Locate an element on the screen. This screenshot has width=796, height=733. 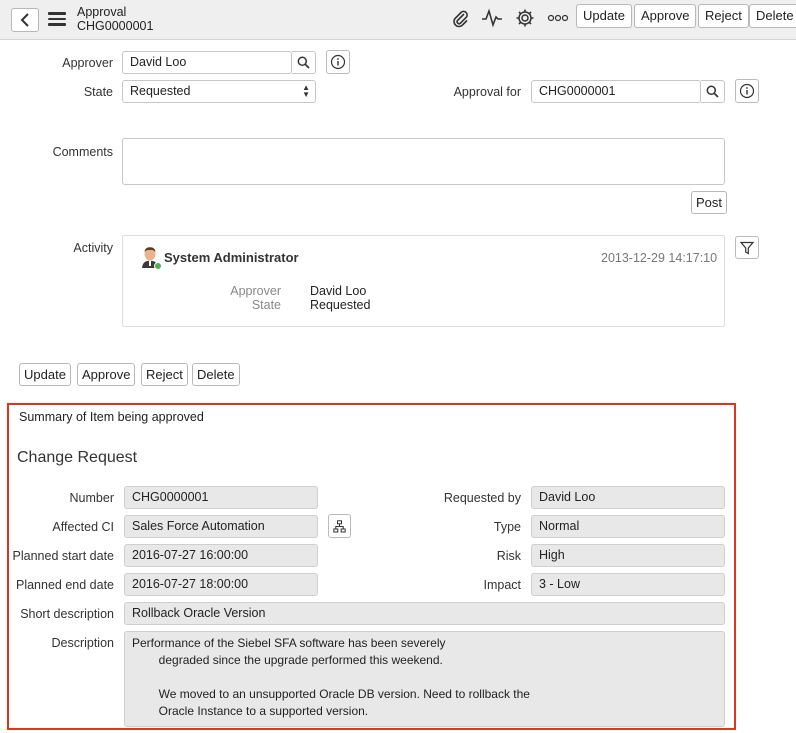
planned-end-label: Planned end date is located at coordinates (64, 585).